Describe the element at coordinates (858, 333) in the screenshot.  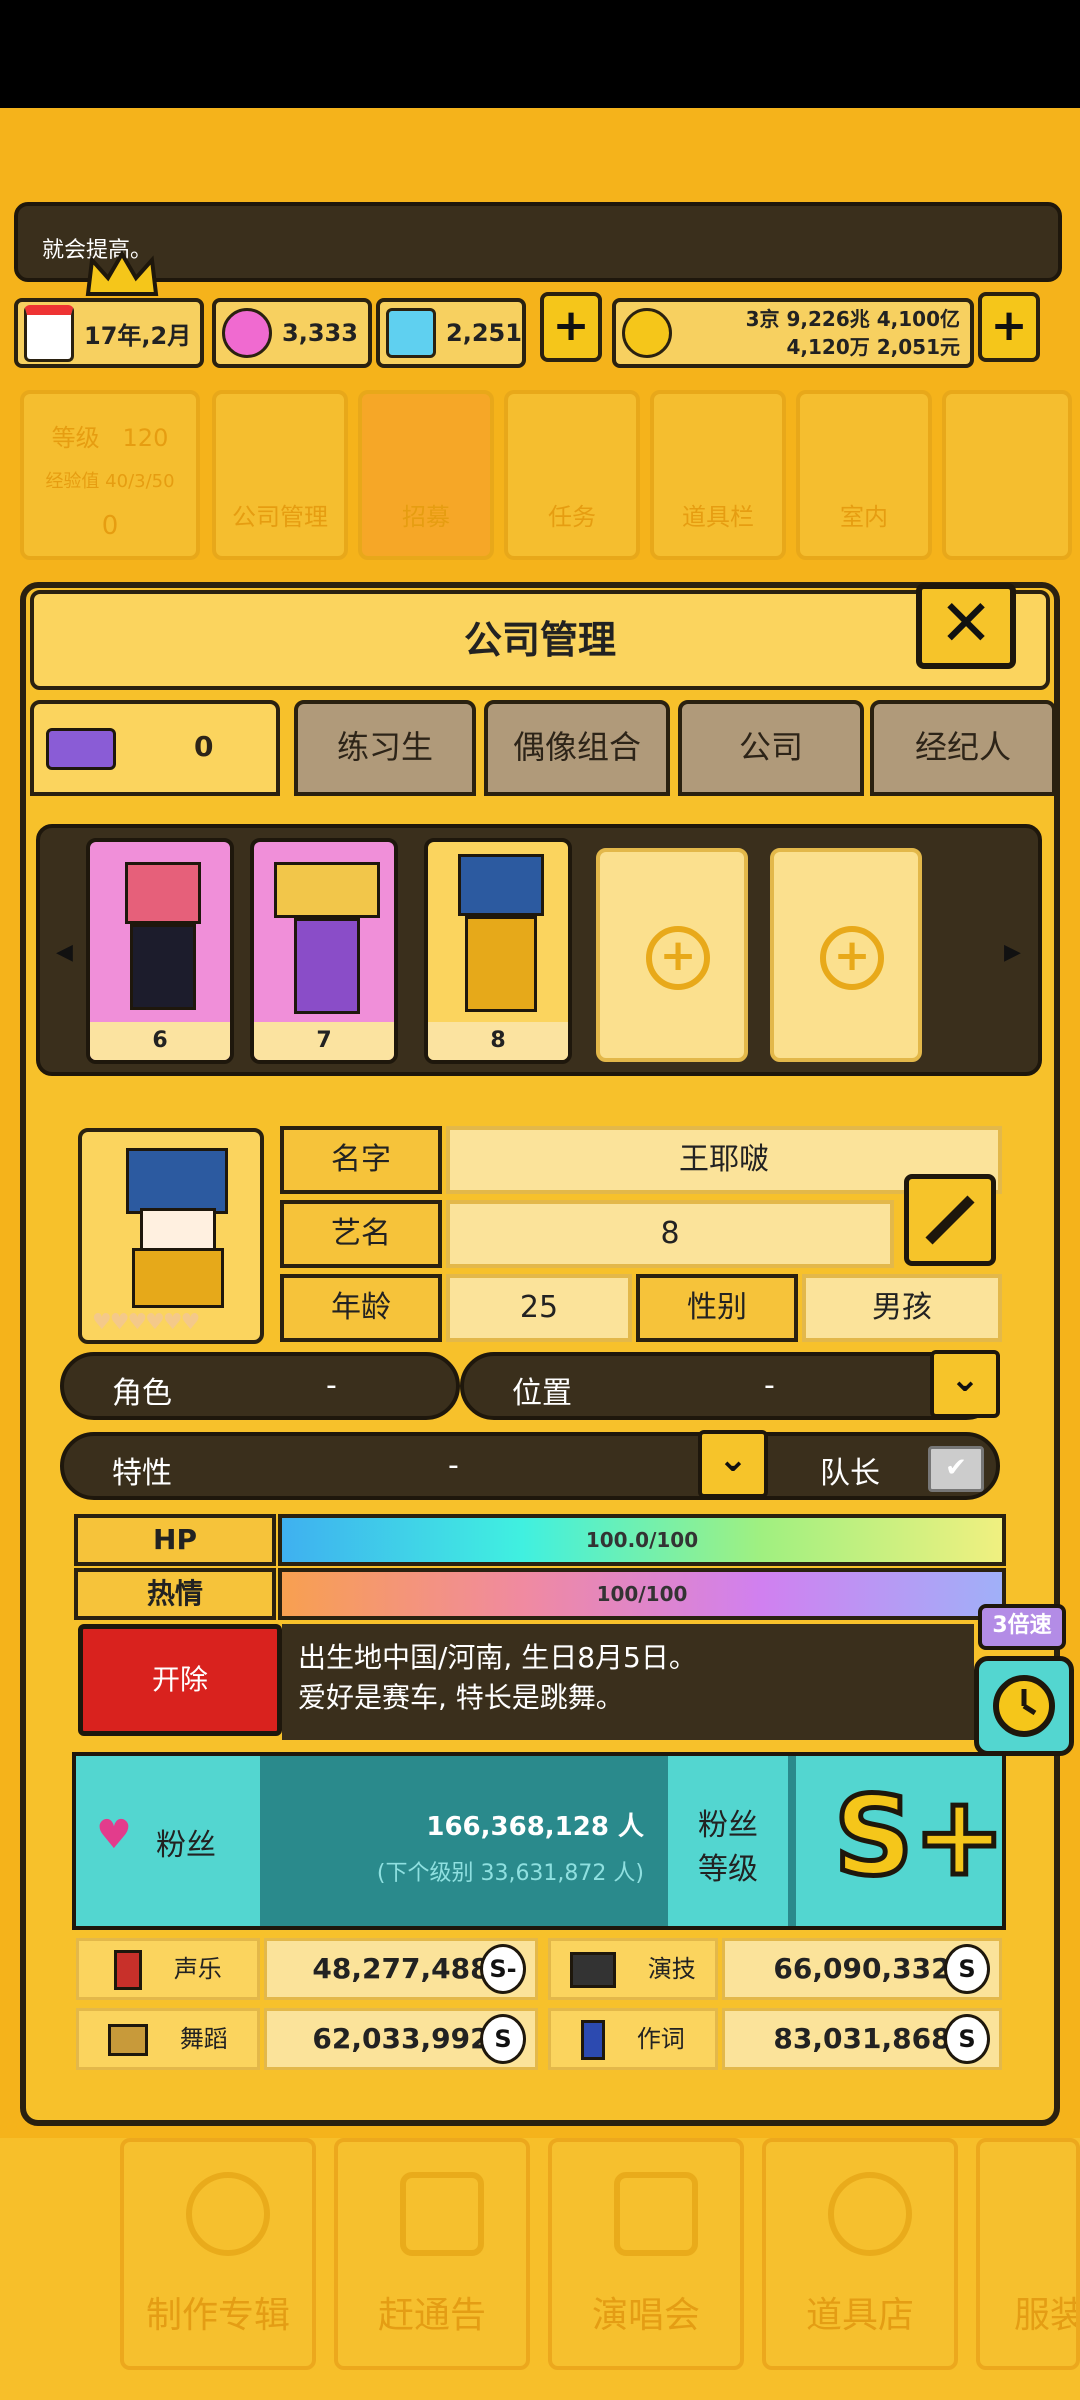
I see `money-value: 3京 9,226兆 4,100亿 4,120万 2,051元` at that location.